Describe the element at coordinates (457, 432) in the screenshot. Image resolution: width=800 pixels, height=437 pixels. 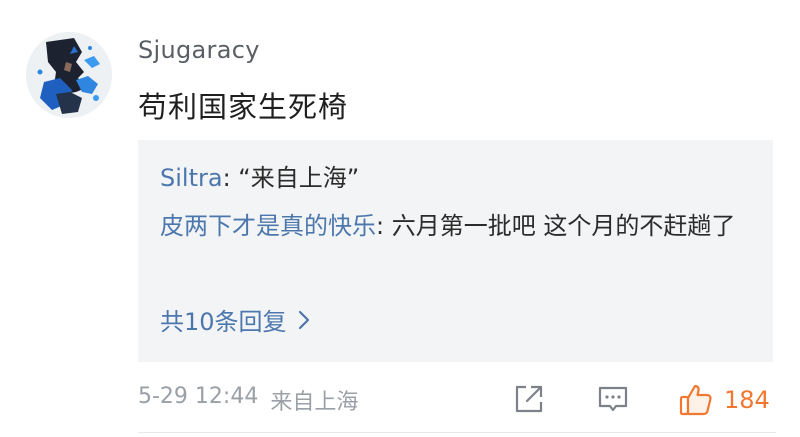
I see `divider` at that location.